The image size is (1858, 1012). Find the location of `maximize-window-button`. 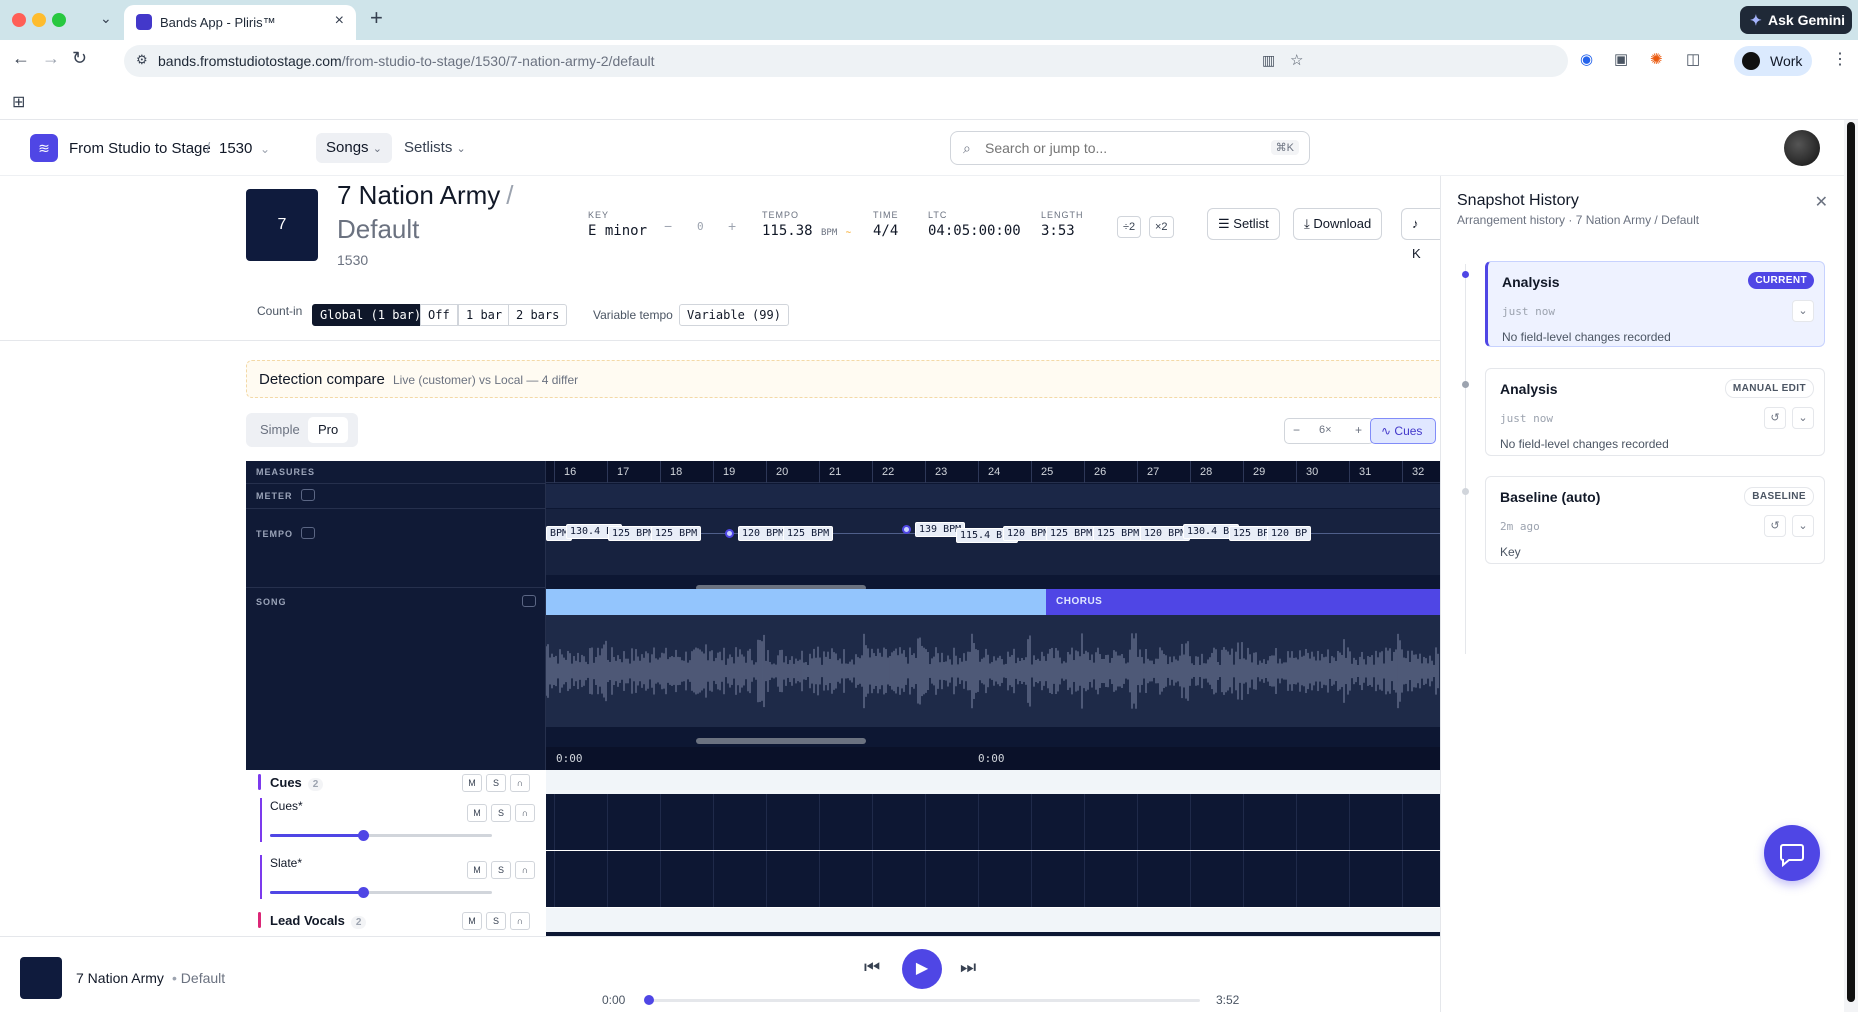

maximize-window-button is located at coordinates (59, 20).